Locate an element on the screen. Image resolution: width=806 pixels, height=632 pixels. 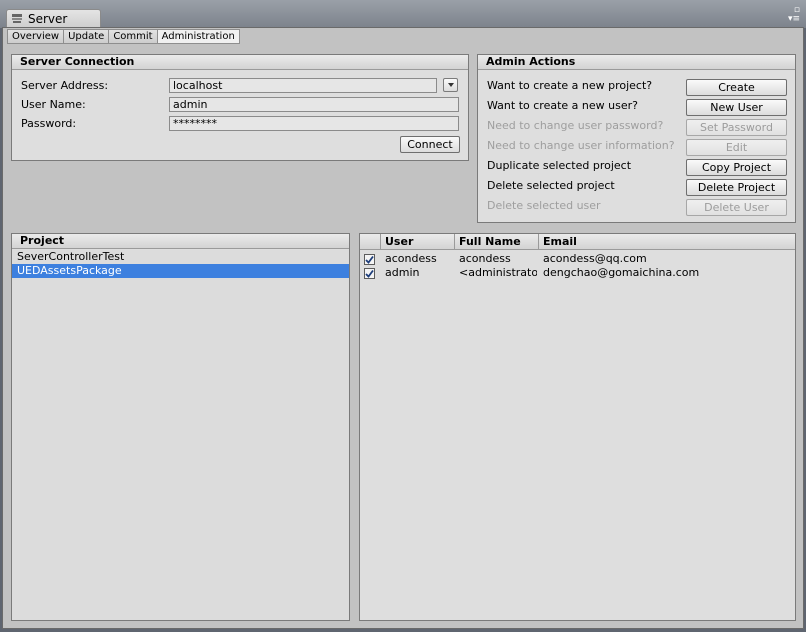
create-user-label: Want to create a new user? is located at coordinates (562, 105).